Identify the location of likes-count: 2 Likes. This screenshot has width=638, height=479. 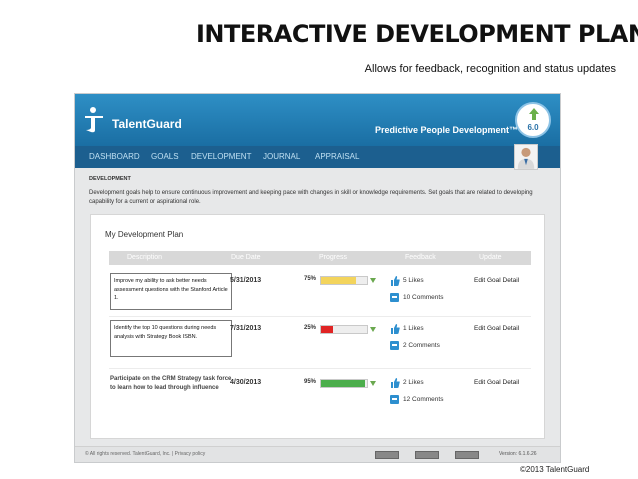
(413, 382).